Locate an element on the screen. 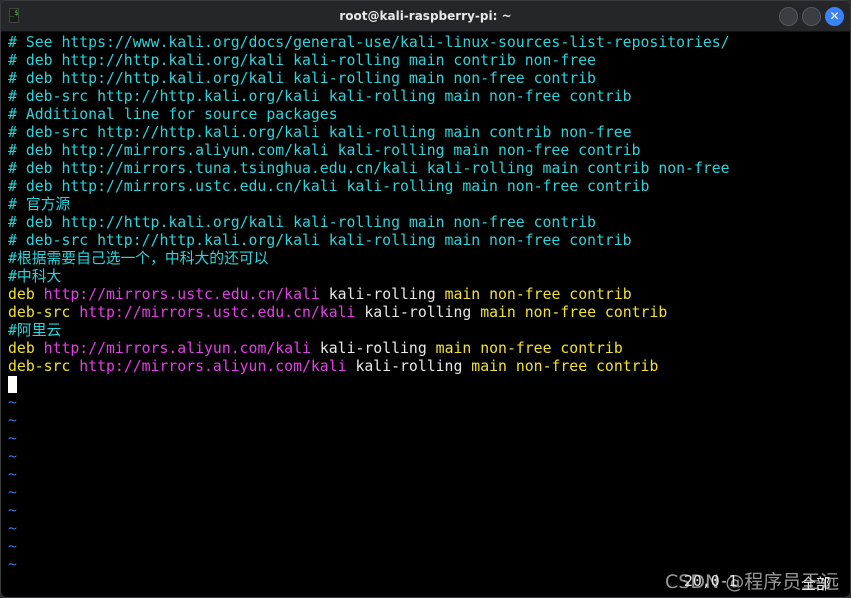 The height and width of the screenshot is (598, 851). comment-line: # Additional line for source packages is located at coordinates (173, 114).